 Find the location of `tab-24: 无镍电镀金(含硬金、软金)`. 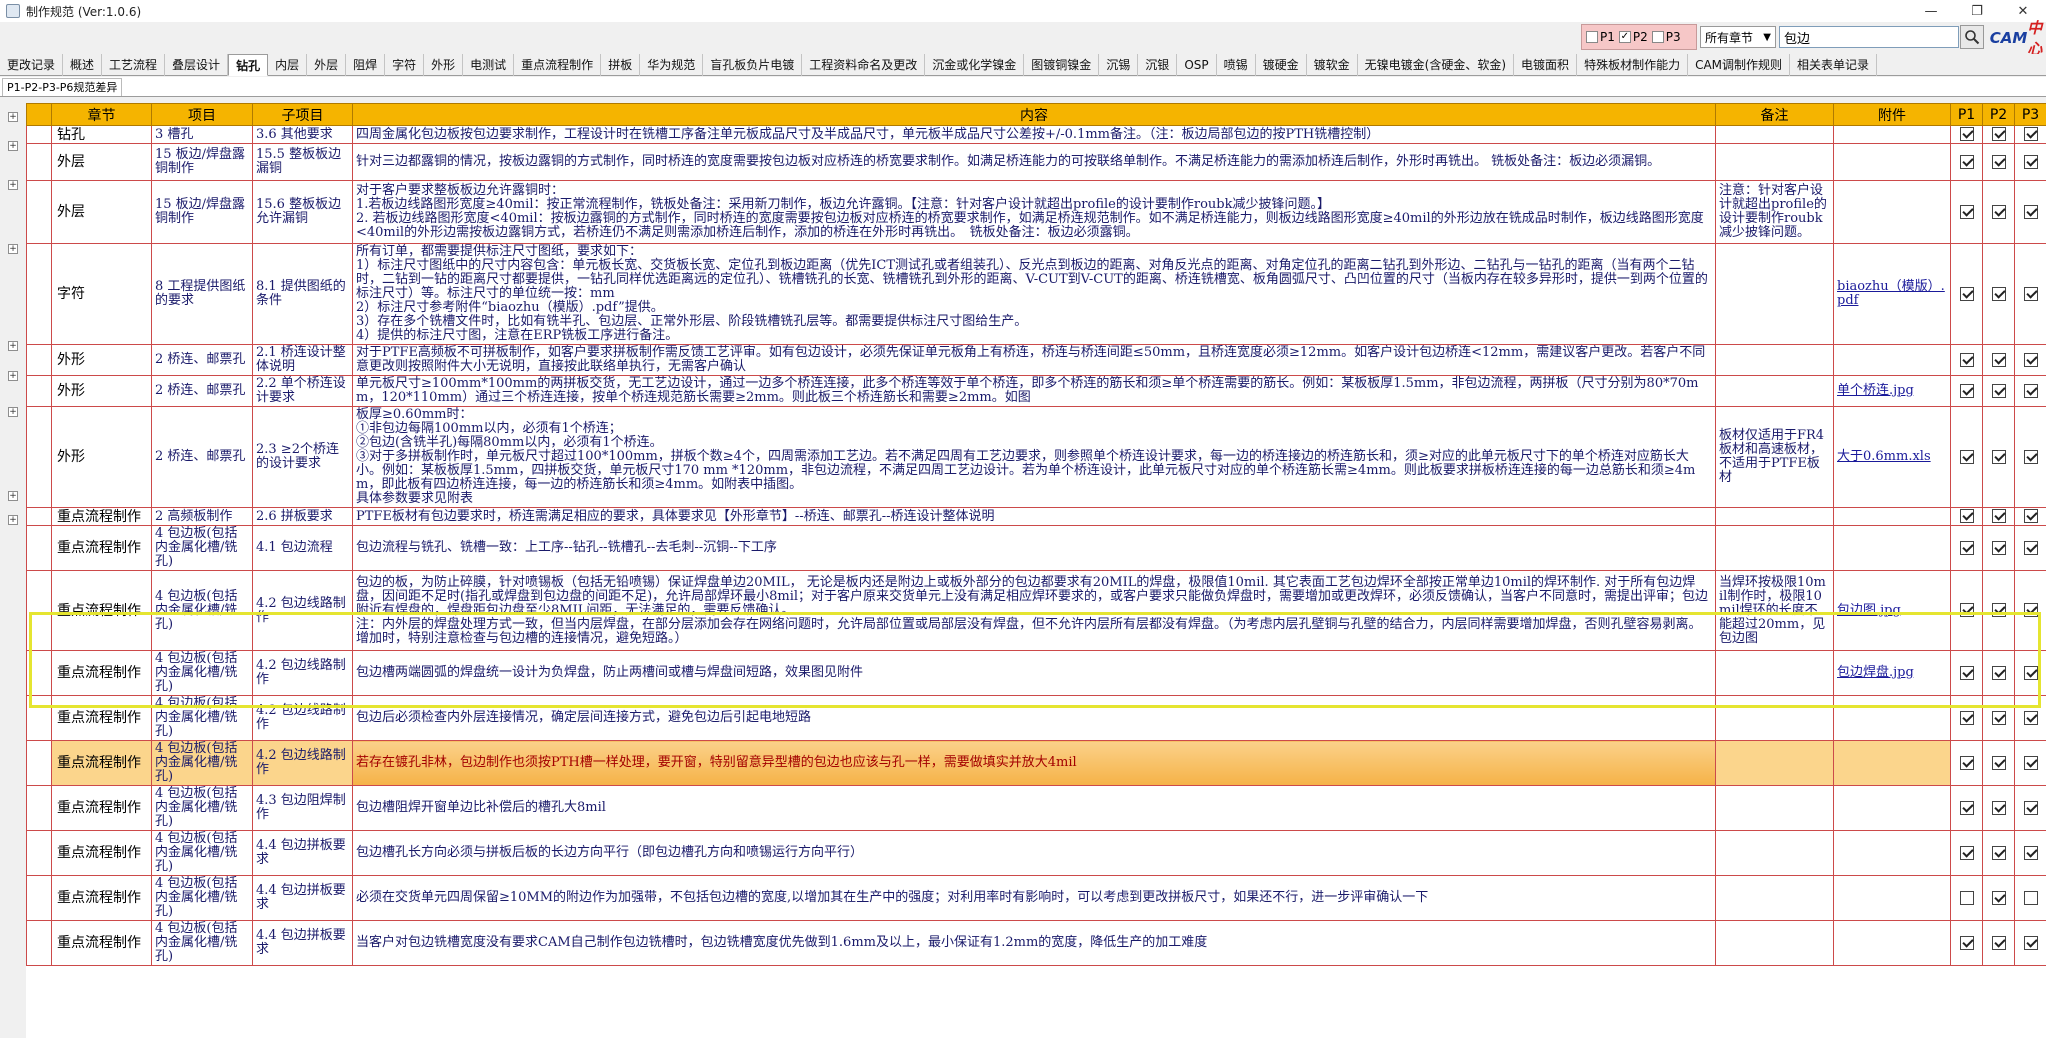

tab-24: 无镍电镀金(含硬金、软金) is located at coordinates (1436, 65).